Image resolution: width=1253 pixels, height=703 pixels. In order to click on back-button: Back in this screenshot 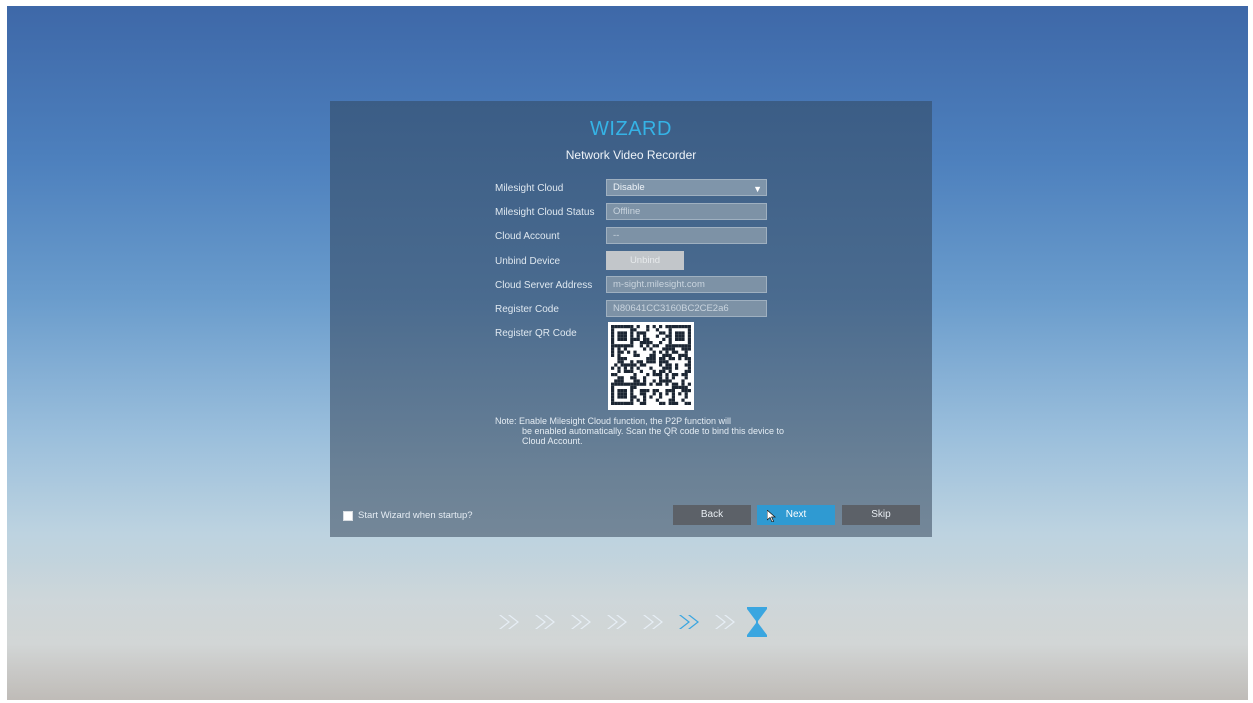, I will do `click(712, 515)`.